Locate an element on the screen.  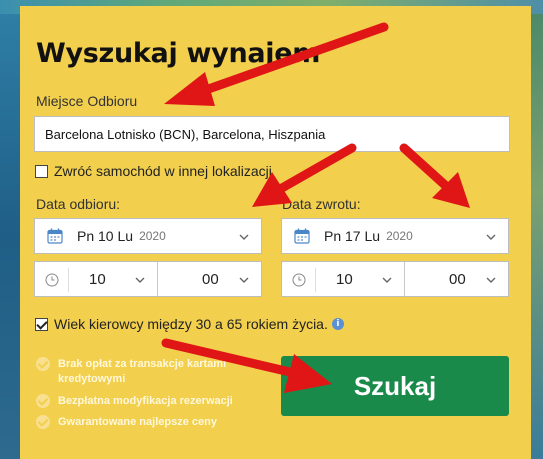
pickup-minute-select: 00 is located at coordinates (209, 279).